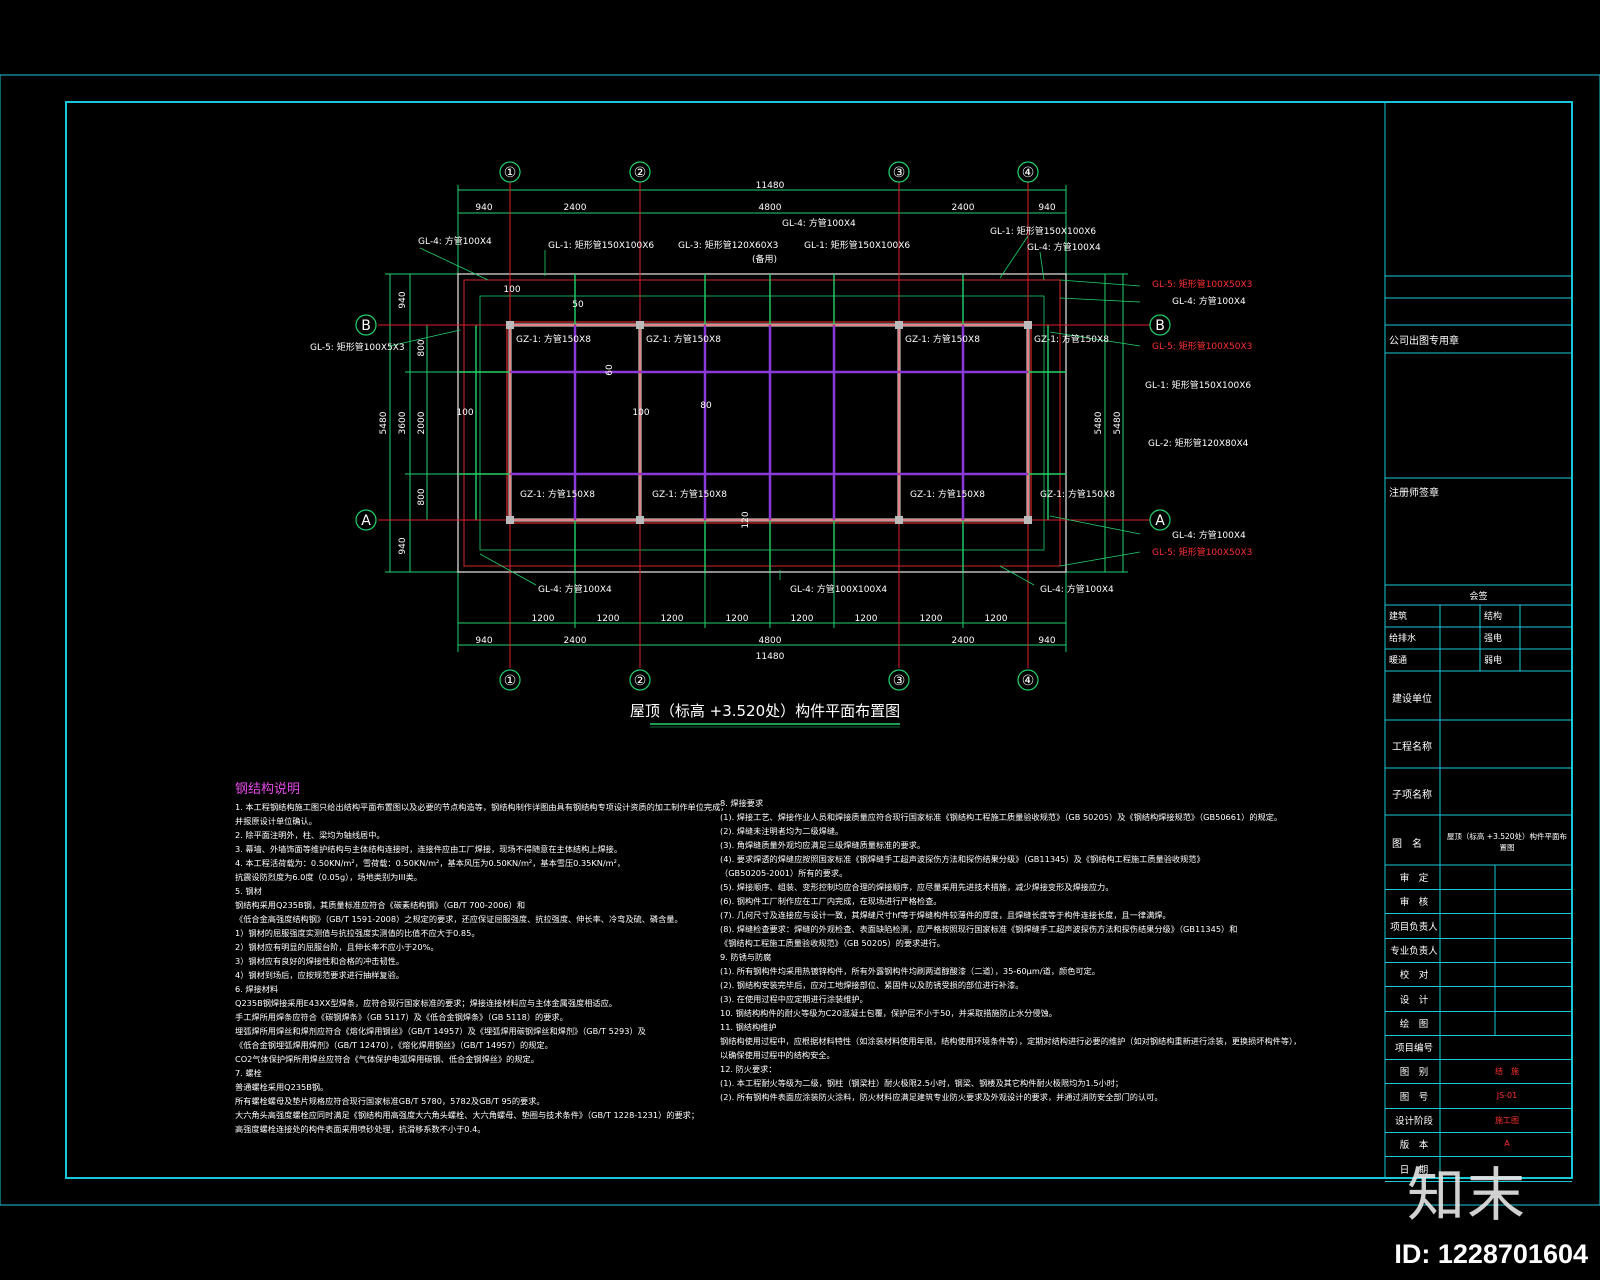  What do you see at coordinates (268, 789) in the screenshot?
I see `notes-title: 钢结构说明` at bounding box center [268, 789].